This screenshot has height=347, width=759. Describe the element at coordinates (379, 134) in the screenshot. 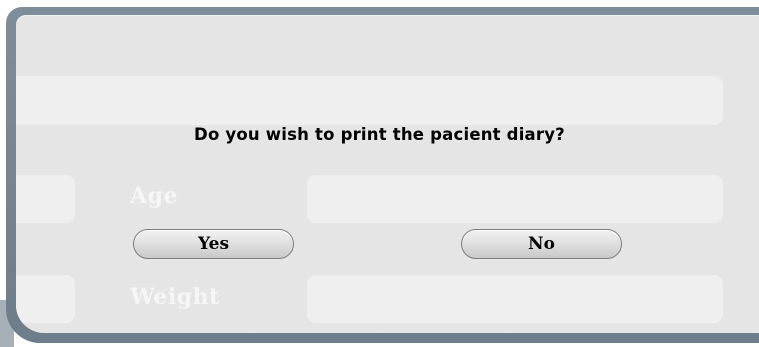

I see `dialog-message: Do you wish to print the pacient diary?` at that location.